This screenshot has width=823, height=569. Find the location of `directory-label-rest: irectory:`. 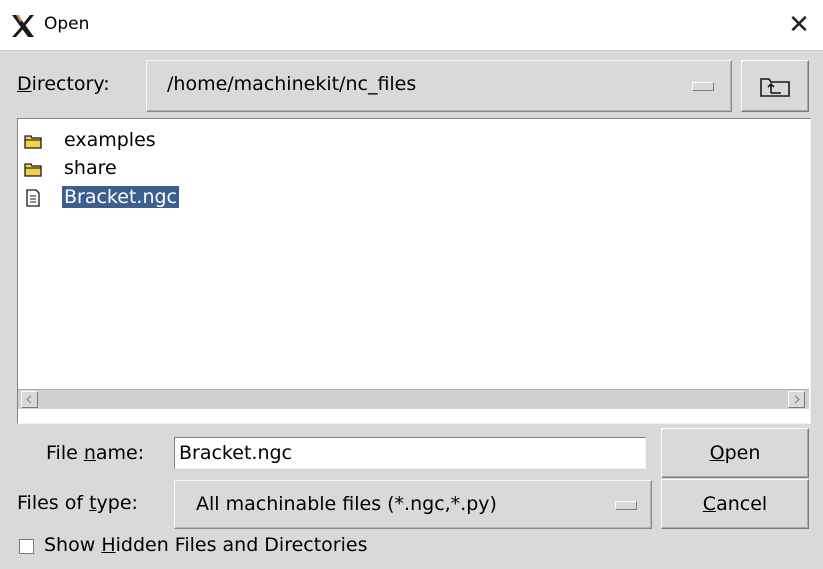

directory-label-rest: irectory: is located at coordinates (70, 84).